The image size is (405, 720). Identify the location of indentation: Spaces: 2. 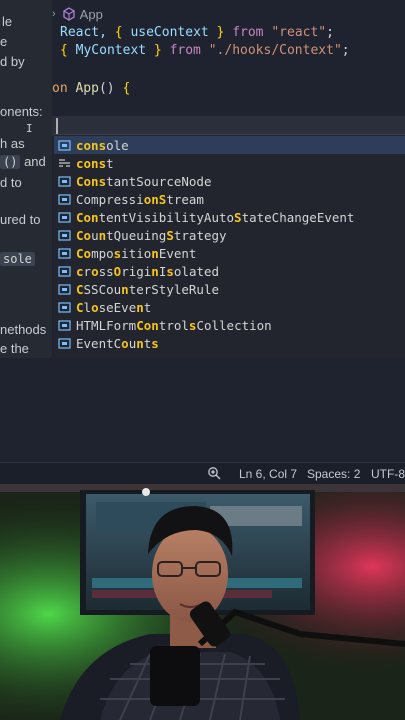
(333, 474).